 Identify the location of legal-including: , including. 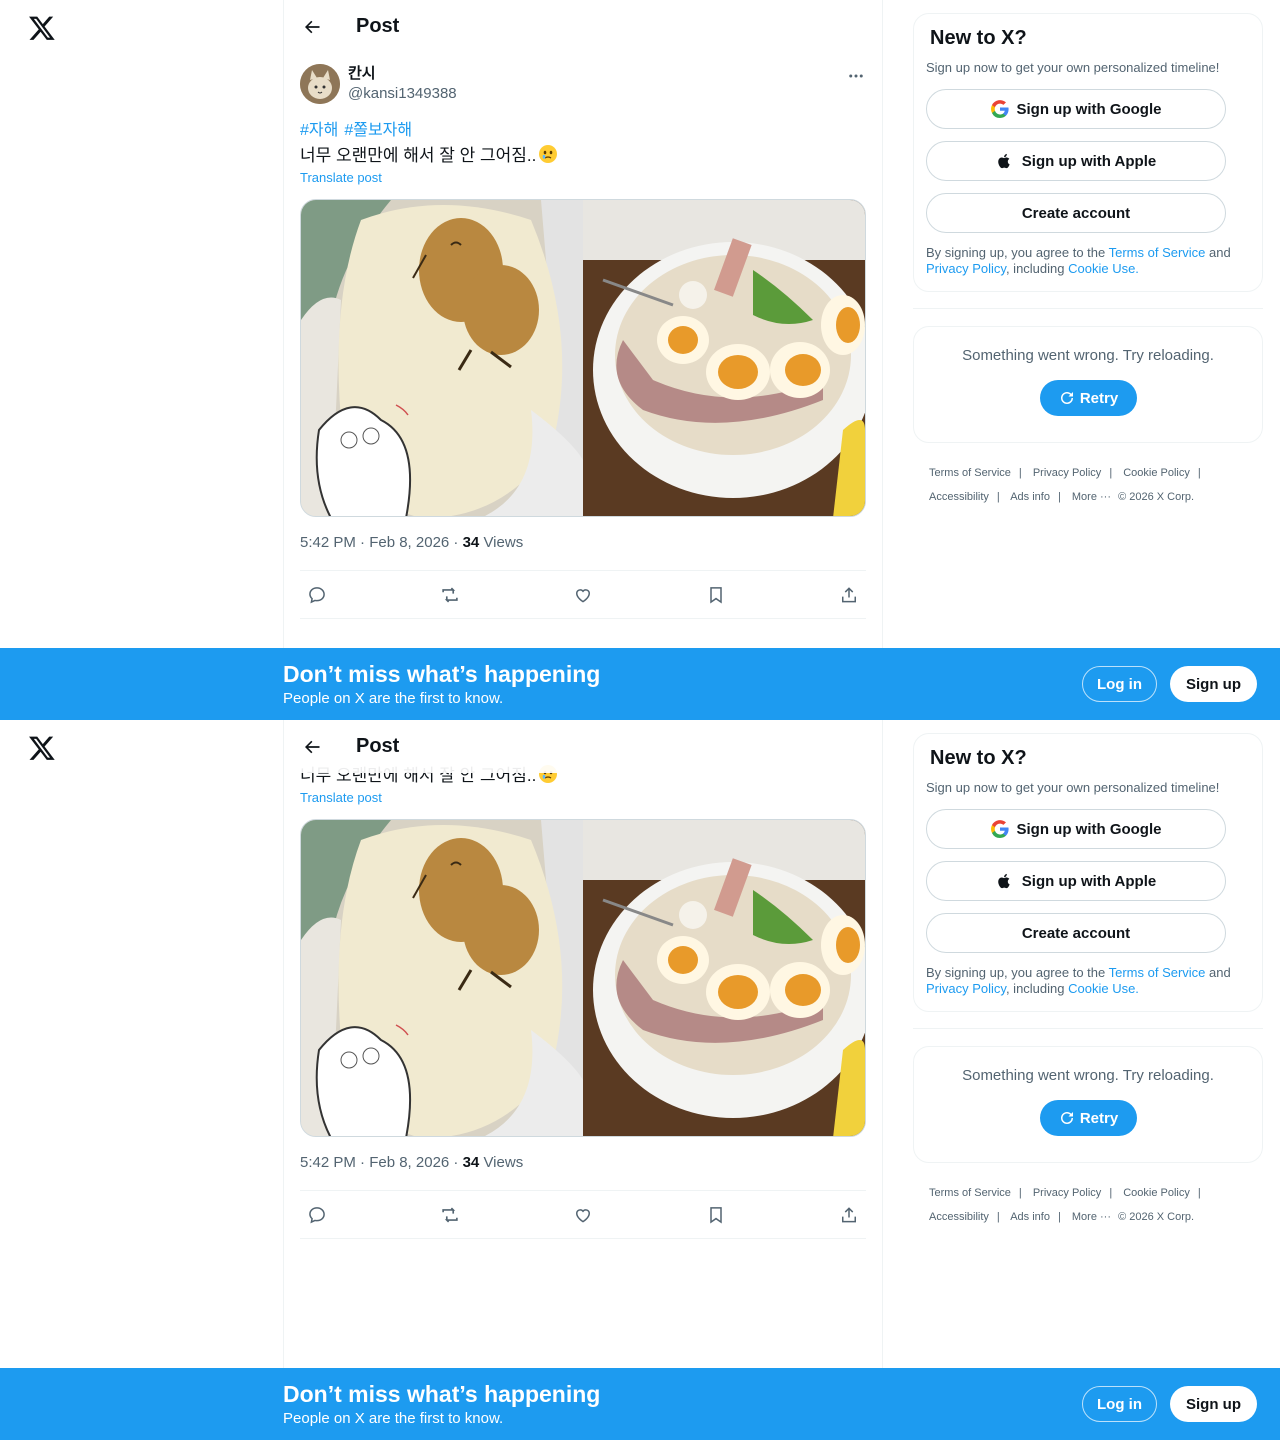
(1037, 988).